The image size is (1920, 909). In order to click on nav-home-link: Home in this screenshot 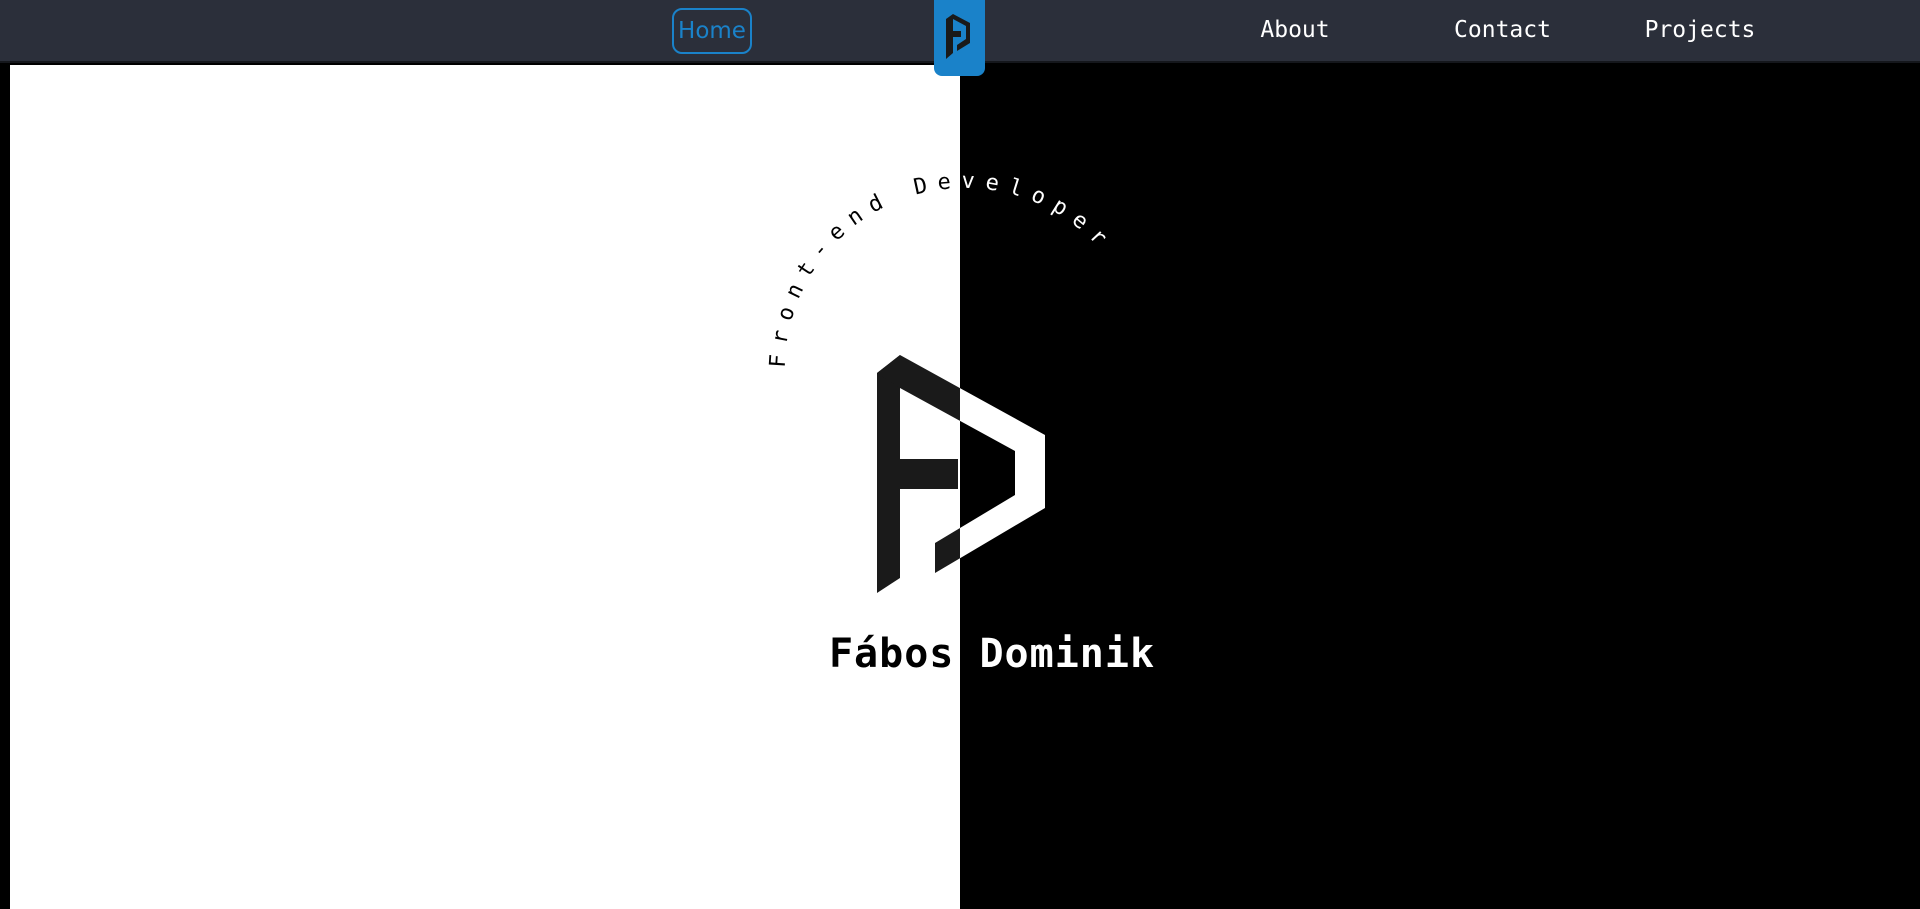, I will do `click(712, 31)`.